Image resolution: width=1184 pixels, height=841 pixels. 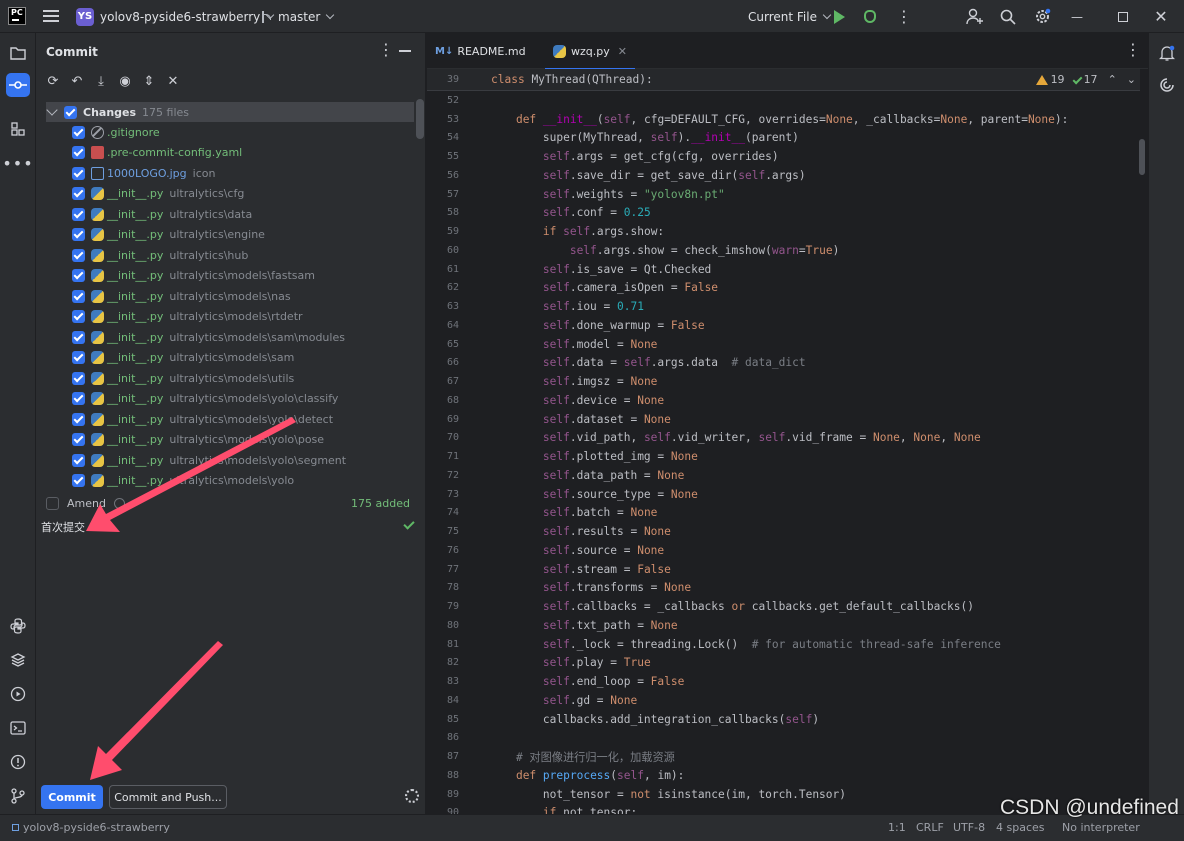 What do you see at coordinates (897, 827) in the screenshot?
I see `caret-position: 1:1` at bounding box center [897, 827].